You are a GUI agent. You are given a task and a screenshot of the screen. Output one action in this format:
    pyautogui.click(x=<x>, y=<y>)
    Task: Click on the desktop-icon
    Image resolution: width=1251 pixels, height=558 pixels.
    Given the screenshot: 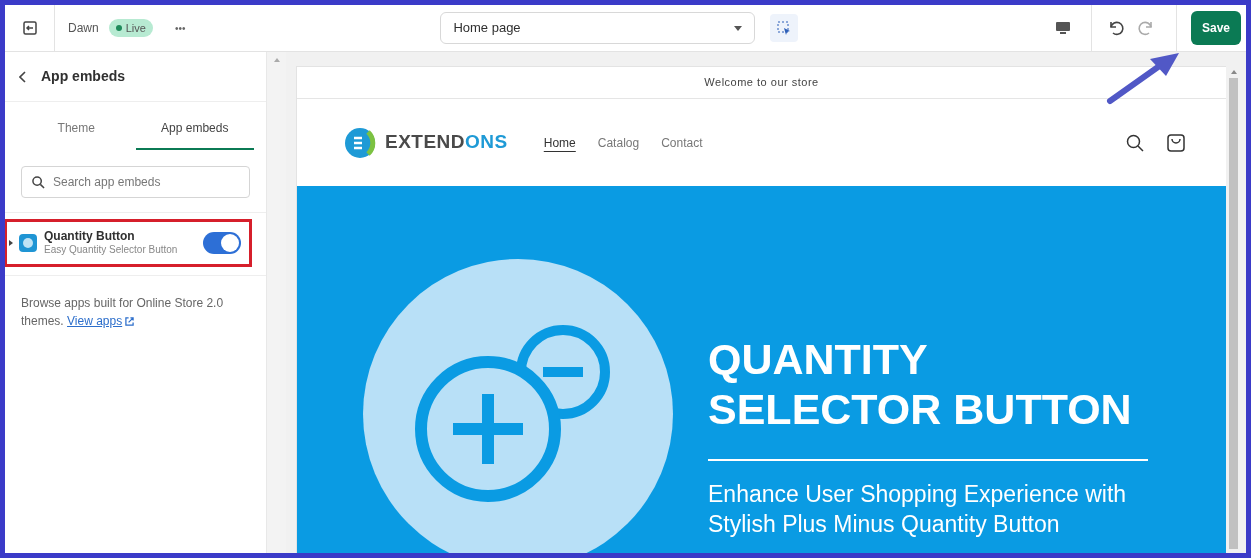 What is the action you would take?
    pyautogui.click(x=1063, y=28)
    